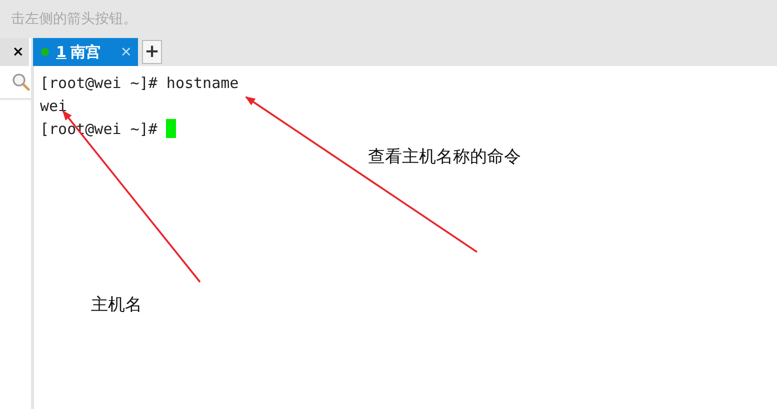  What do you see at coordinates (444, 157) in the screenshot?
I see `annotation-text: 查看主机名称的命令` at bounding box center [444, 157].